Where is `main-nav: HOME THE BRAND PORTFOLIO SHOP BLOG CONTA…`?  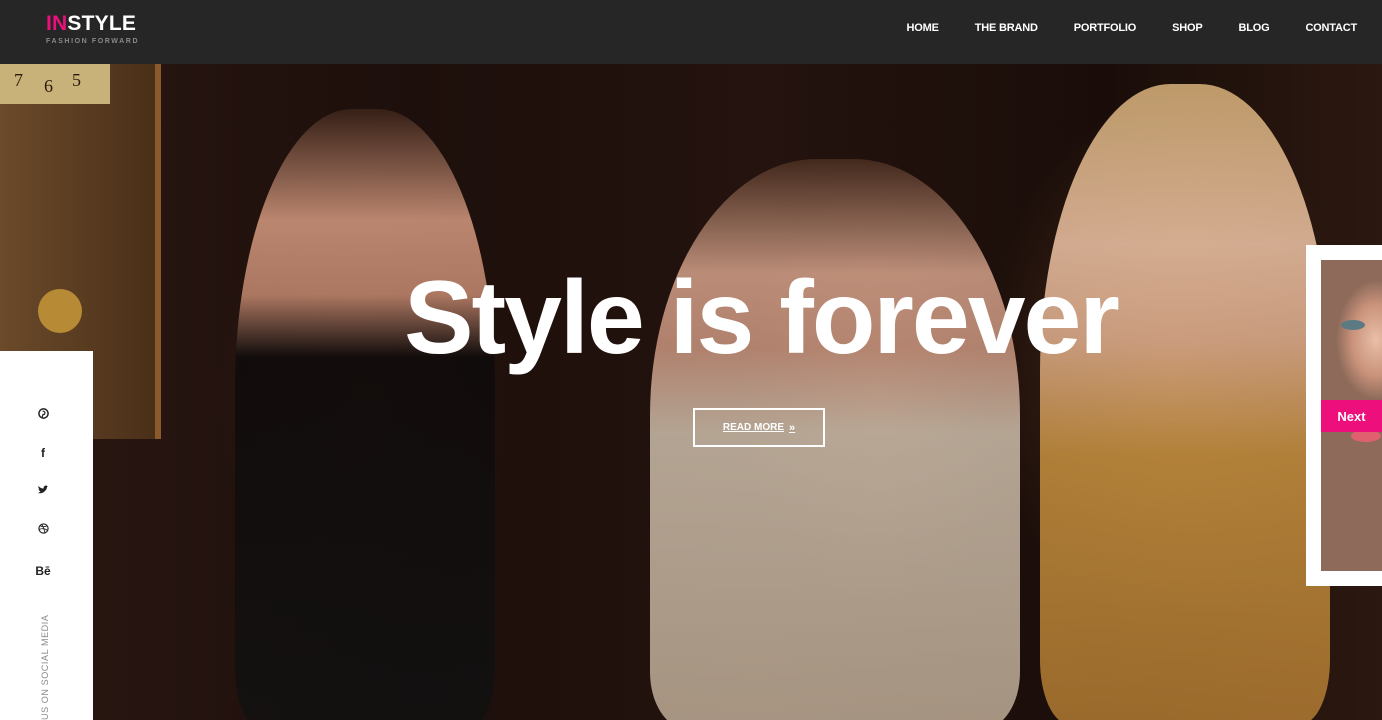
main-nav: HOME THE BRAND PORTFOLIO SHOP BLOG CONTA… is located at coordinates (1114, 28).